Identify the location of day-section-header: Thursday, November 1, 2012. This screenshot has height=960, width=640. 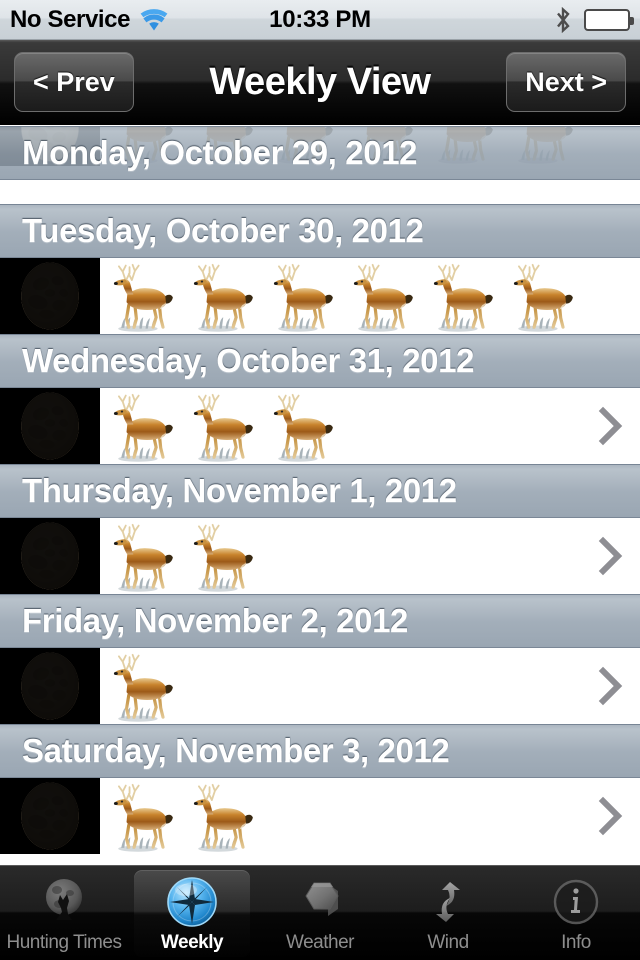
(320, 491).